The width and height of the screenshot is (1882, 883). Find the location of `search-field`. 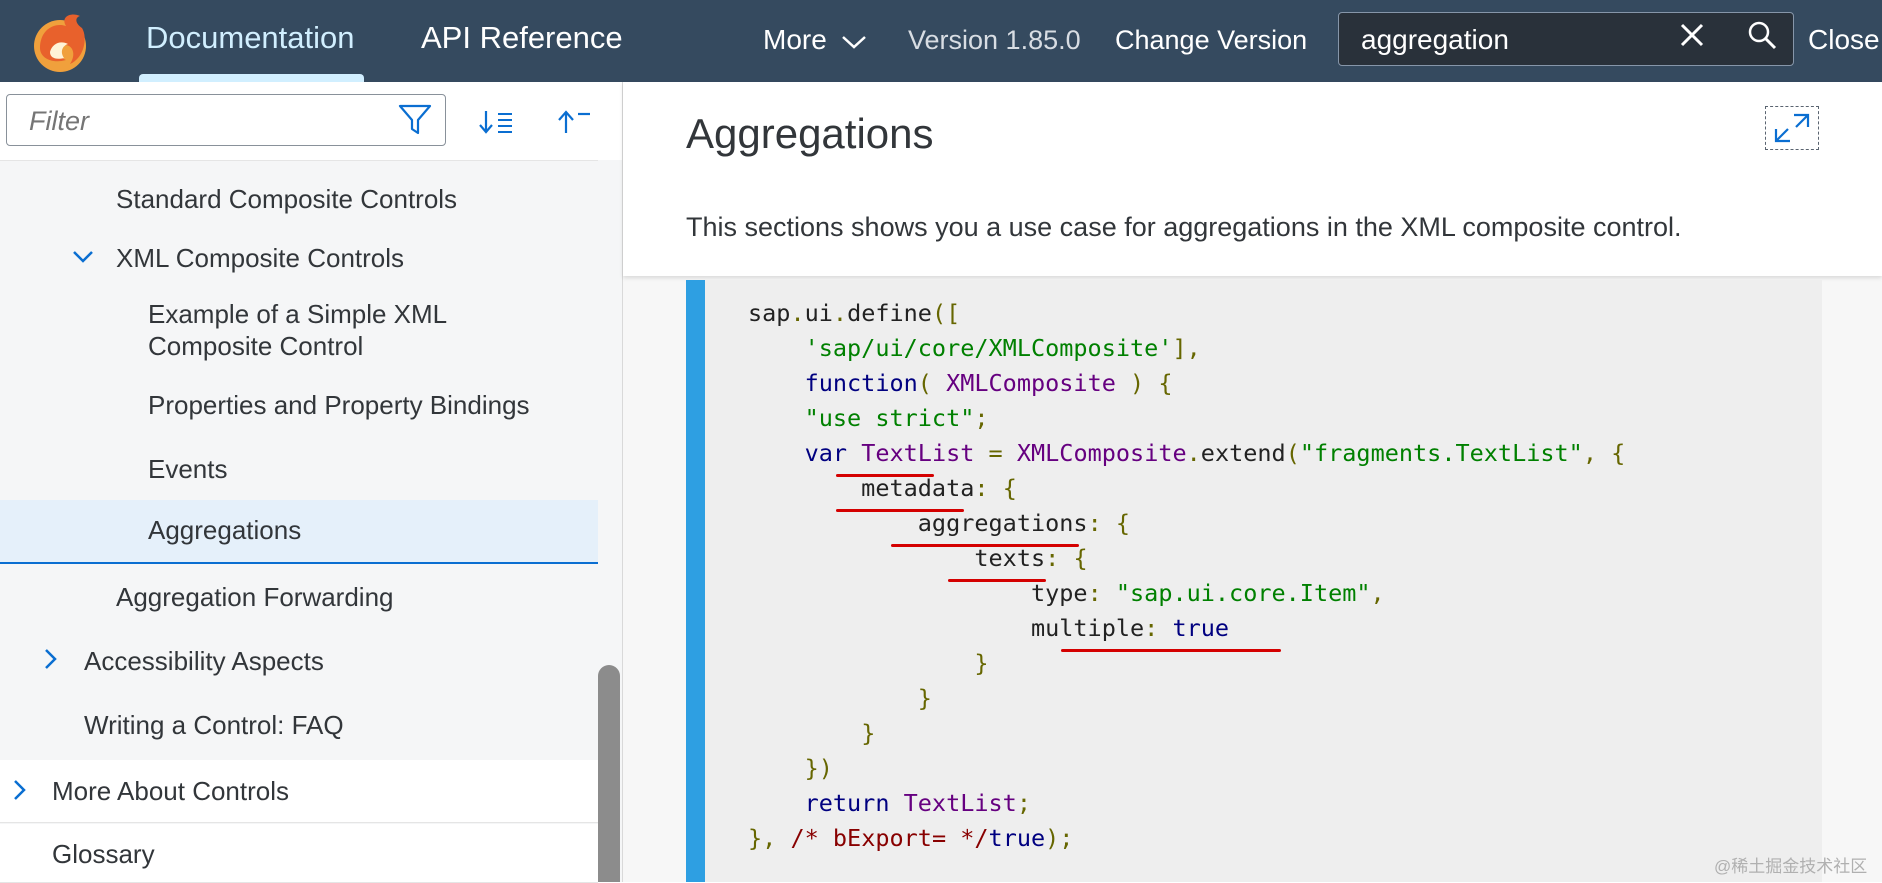

search-field is located at coordinates (1566, 39).